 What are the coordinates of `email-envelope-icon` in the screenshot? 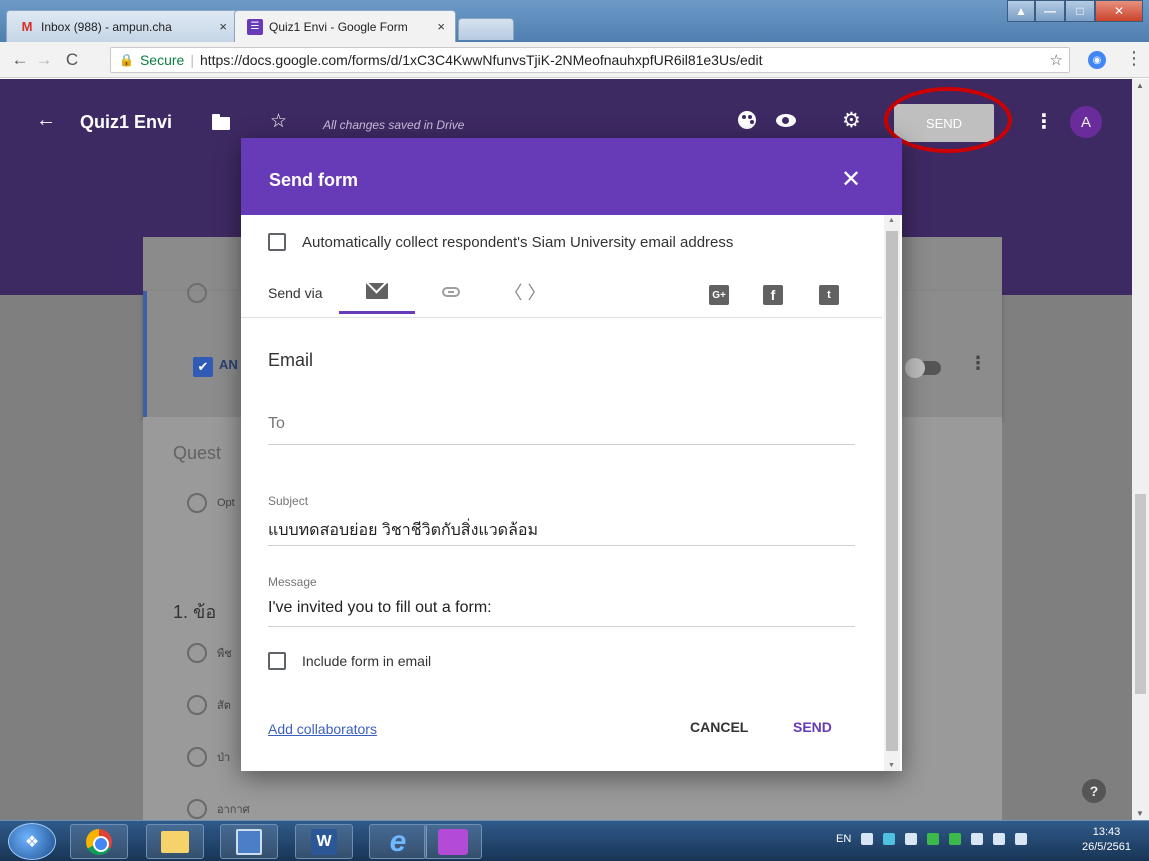 It's located at (377, 290).